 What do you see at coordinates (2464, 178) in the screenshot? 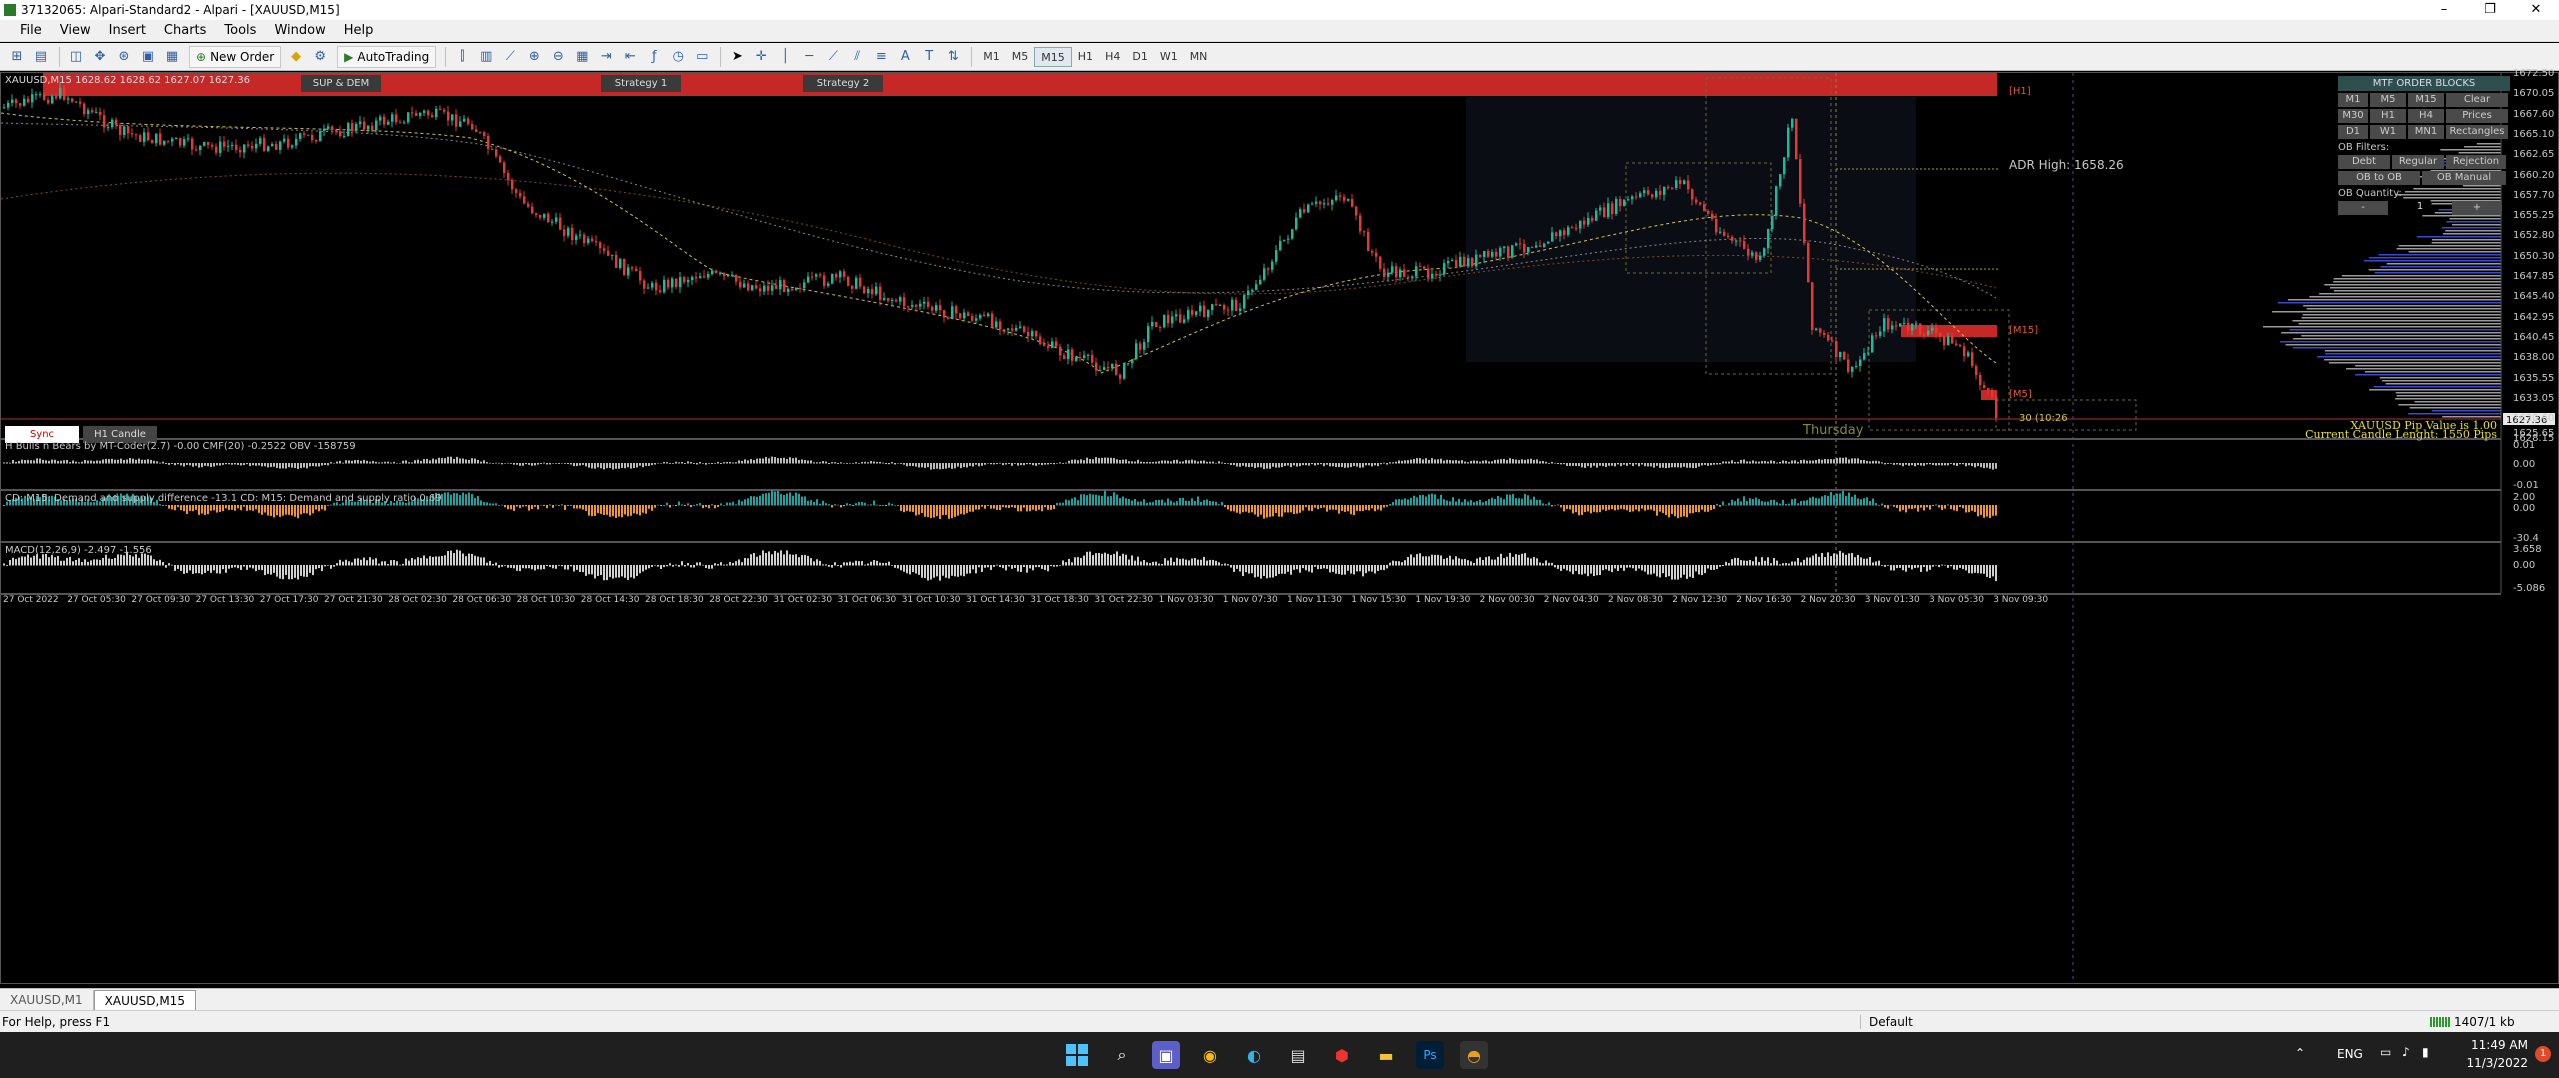
I see `ob-filter-ob-manual: OB Manual` at bounding box center [2464, 178].